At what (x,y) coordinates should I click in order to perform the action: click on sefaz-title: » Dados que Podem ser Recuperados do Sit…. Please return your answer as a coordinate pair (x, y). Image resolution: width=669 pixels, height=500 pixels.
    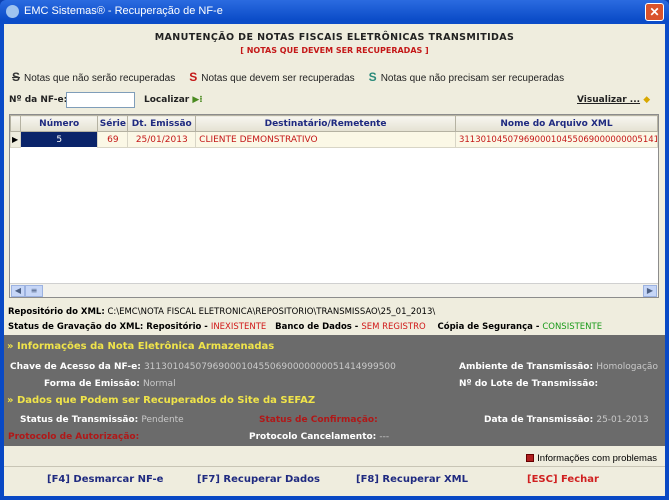
    Looking at the image, I should click on (161, 400).